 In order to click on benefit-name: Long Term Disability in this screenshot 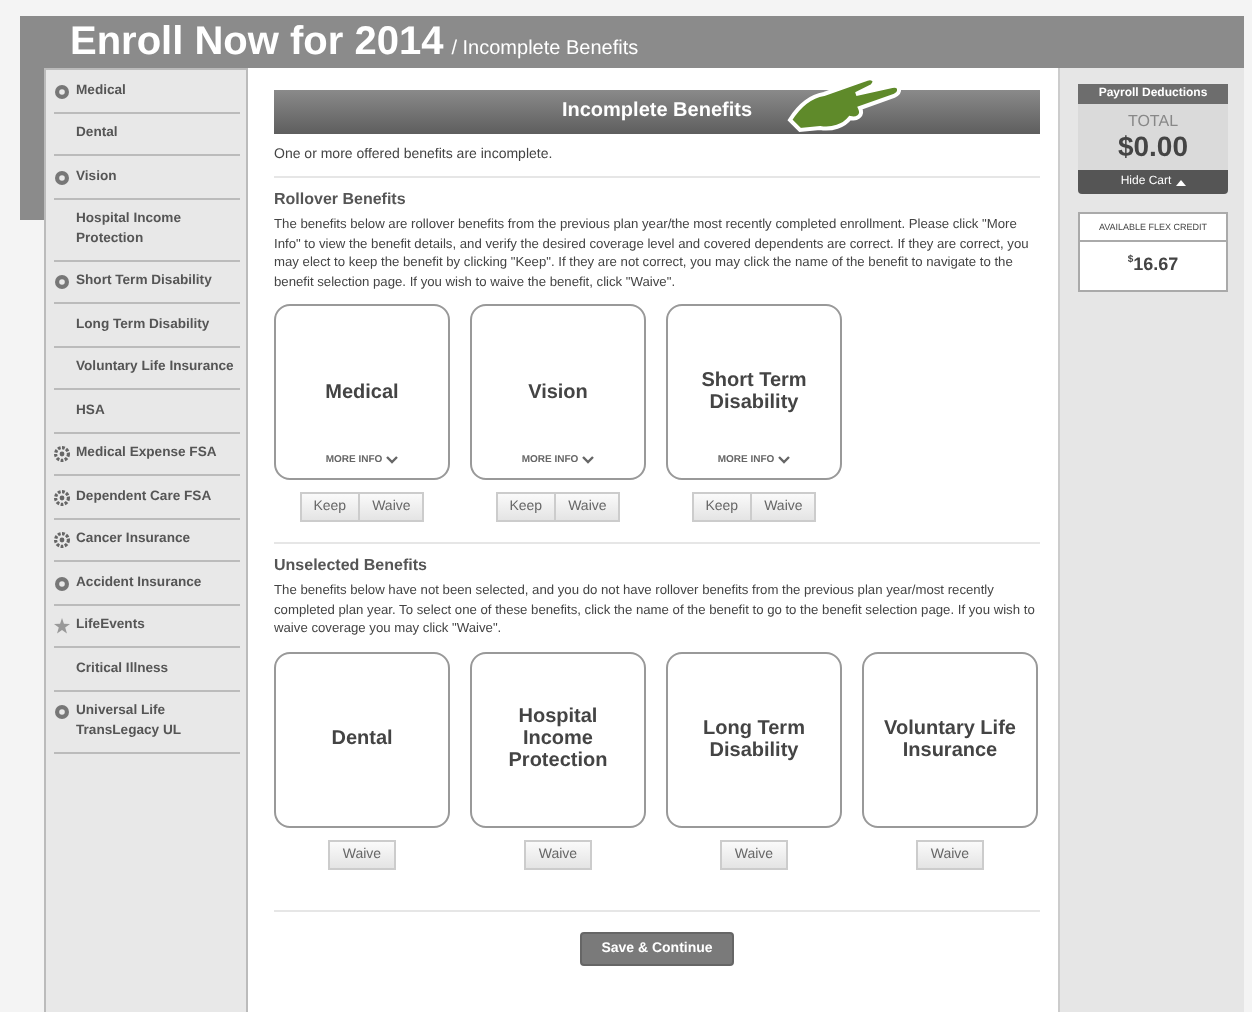, I will do `click(754, 739)`.